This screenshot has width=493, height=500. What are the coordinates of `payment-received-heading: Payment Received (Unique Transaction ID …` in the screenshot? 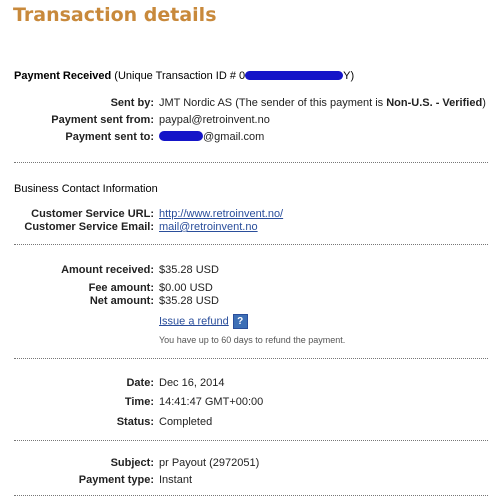 It's located at (184, 76).